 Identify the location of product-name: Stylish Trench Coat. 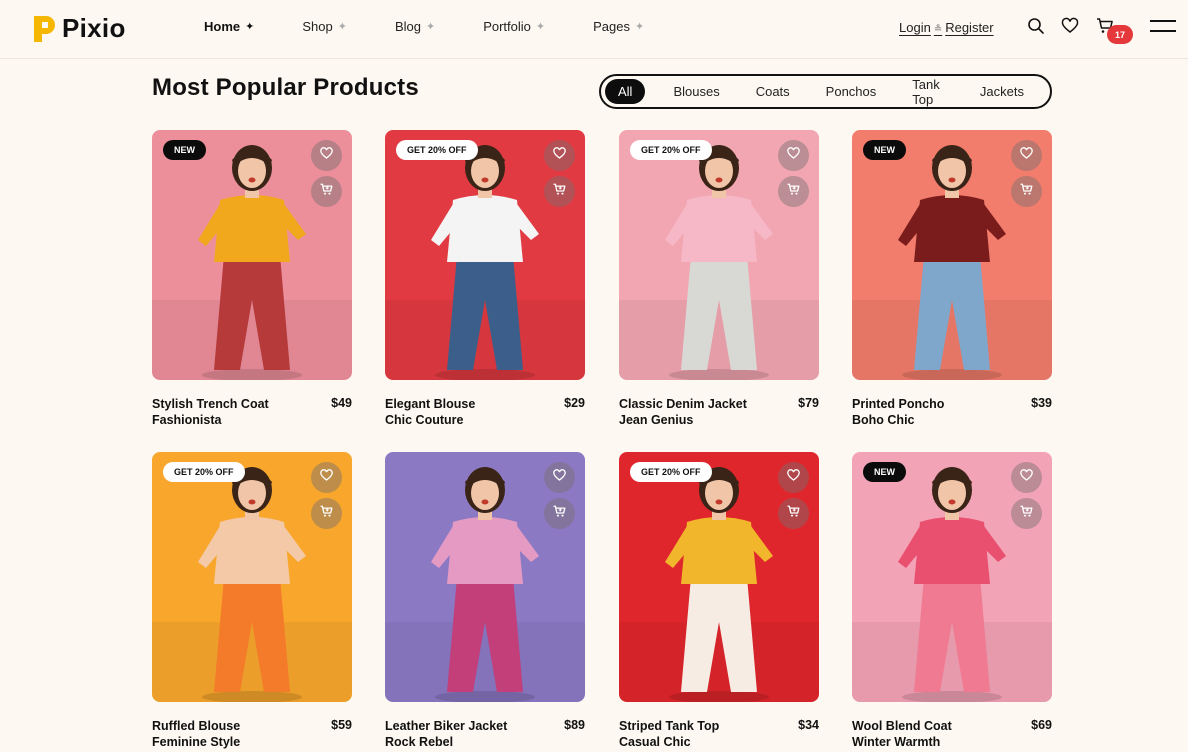
(252, 404).